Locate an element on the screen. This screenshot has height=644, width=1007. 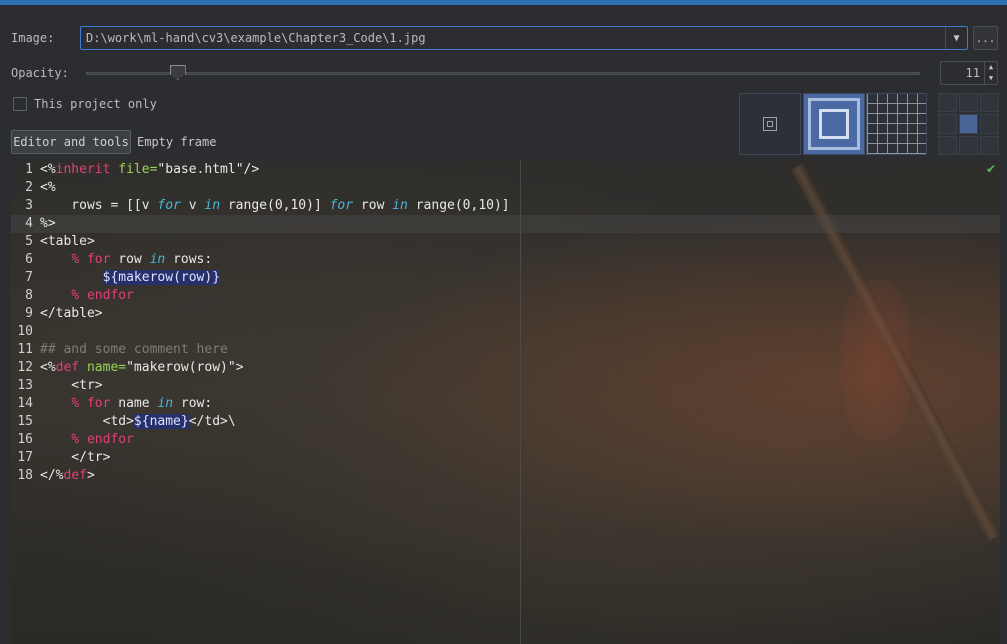
line-number: 6 is located at coordinates (29, 259).